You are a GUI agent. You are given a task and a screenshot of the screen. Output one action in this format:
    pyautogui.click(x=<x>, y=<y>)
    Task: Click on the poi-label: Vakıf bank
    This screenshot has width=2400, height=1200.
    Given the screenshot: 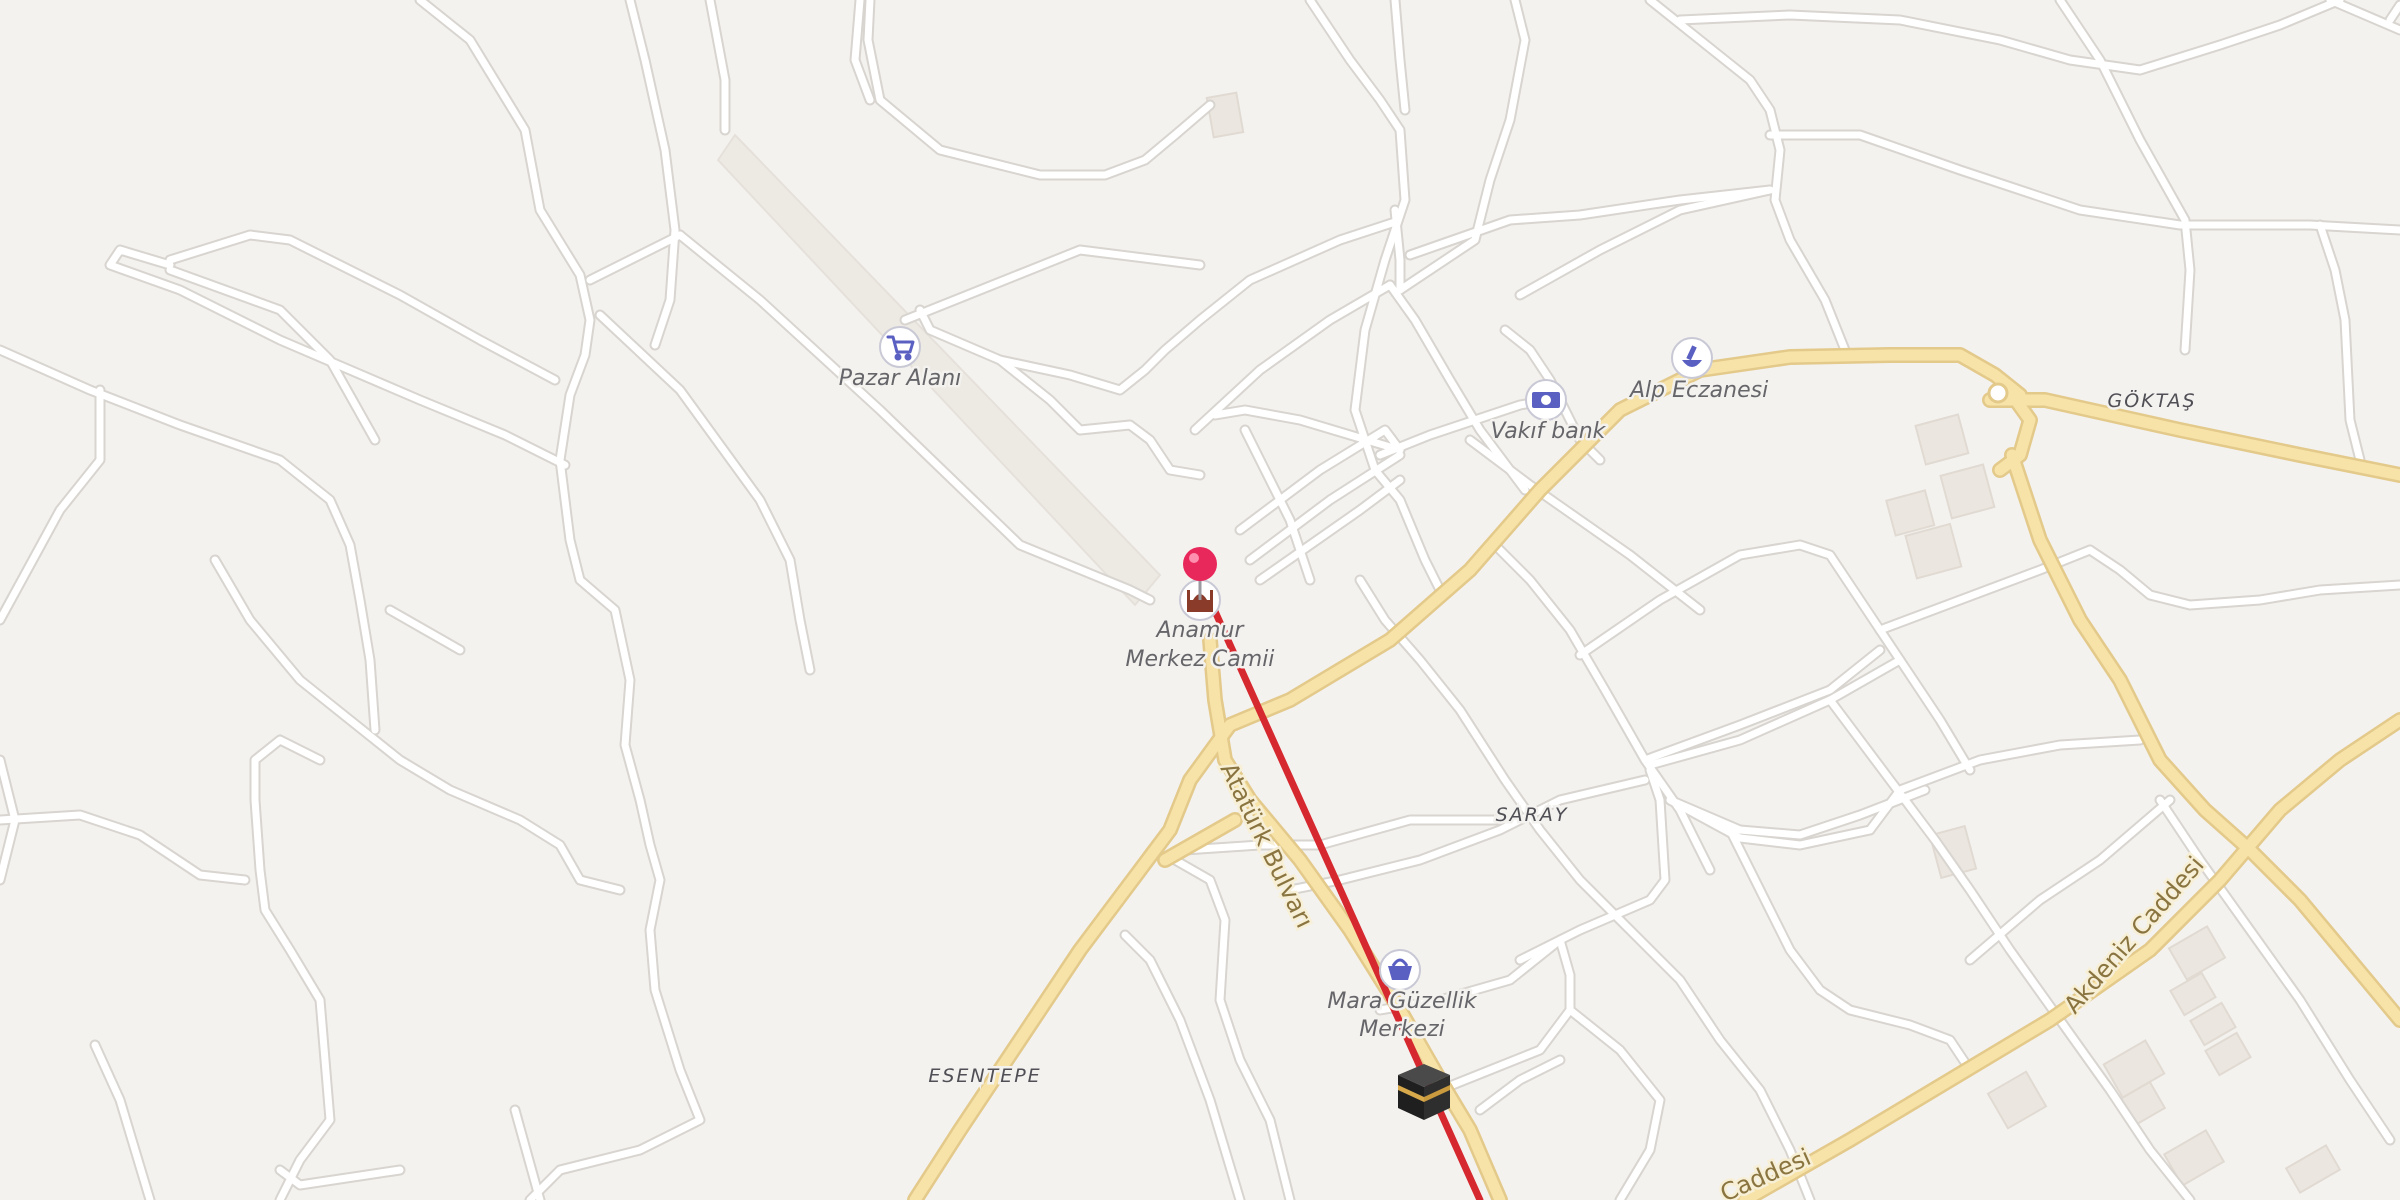 What is the action you would take?
    pyautogui.click(x=1549, y=431)
    